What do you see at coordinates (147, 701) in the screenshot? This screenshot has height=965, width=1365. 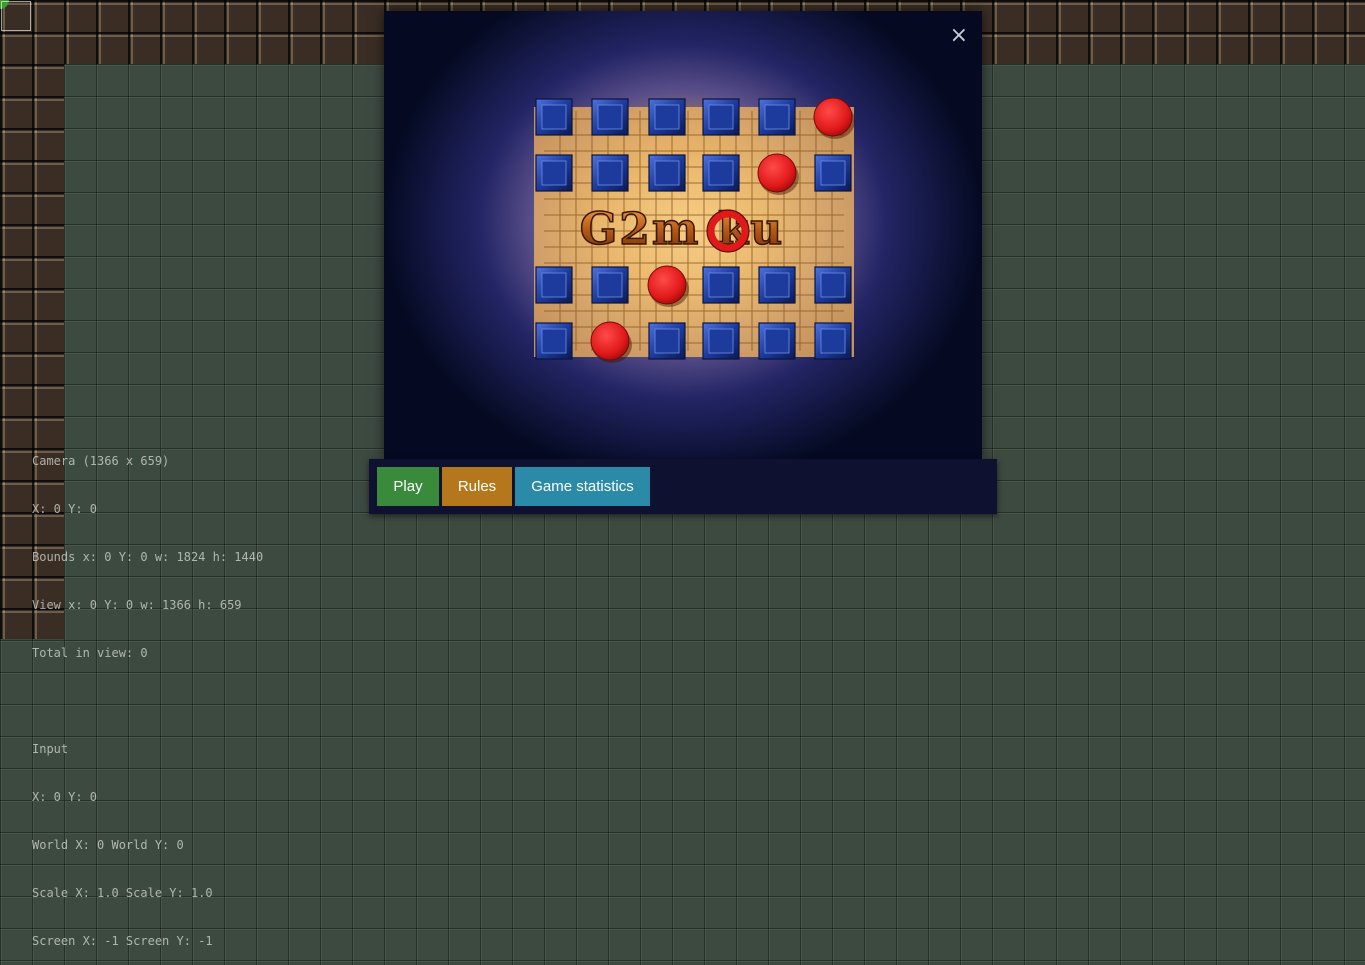 I see `debug-spacer` at bounding box center [147, 701].